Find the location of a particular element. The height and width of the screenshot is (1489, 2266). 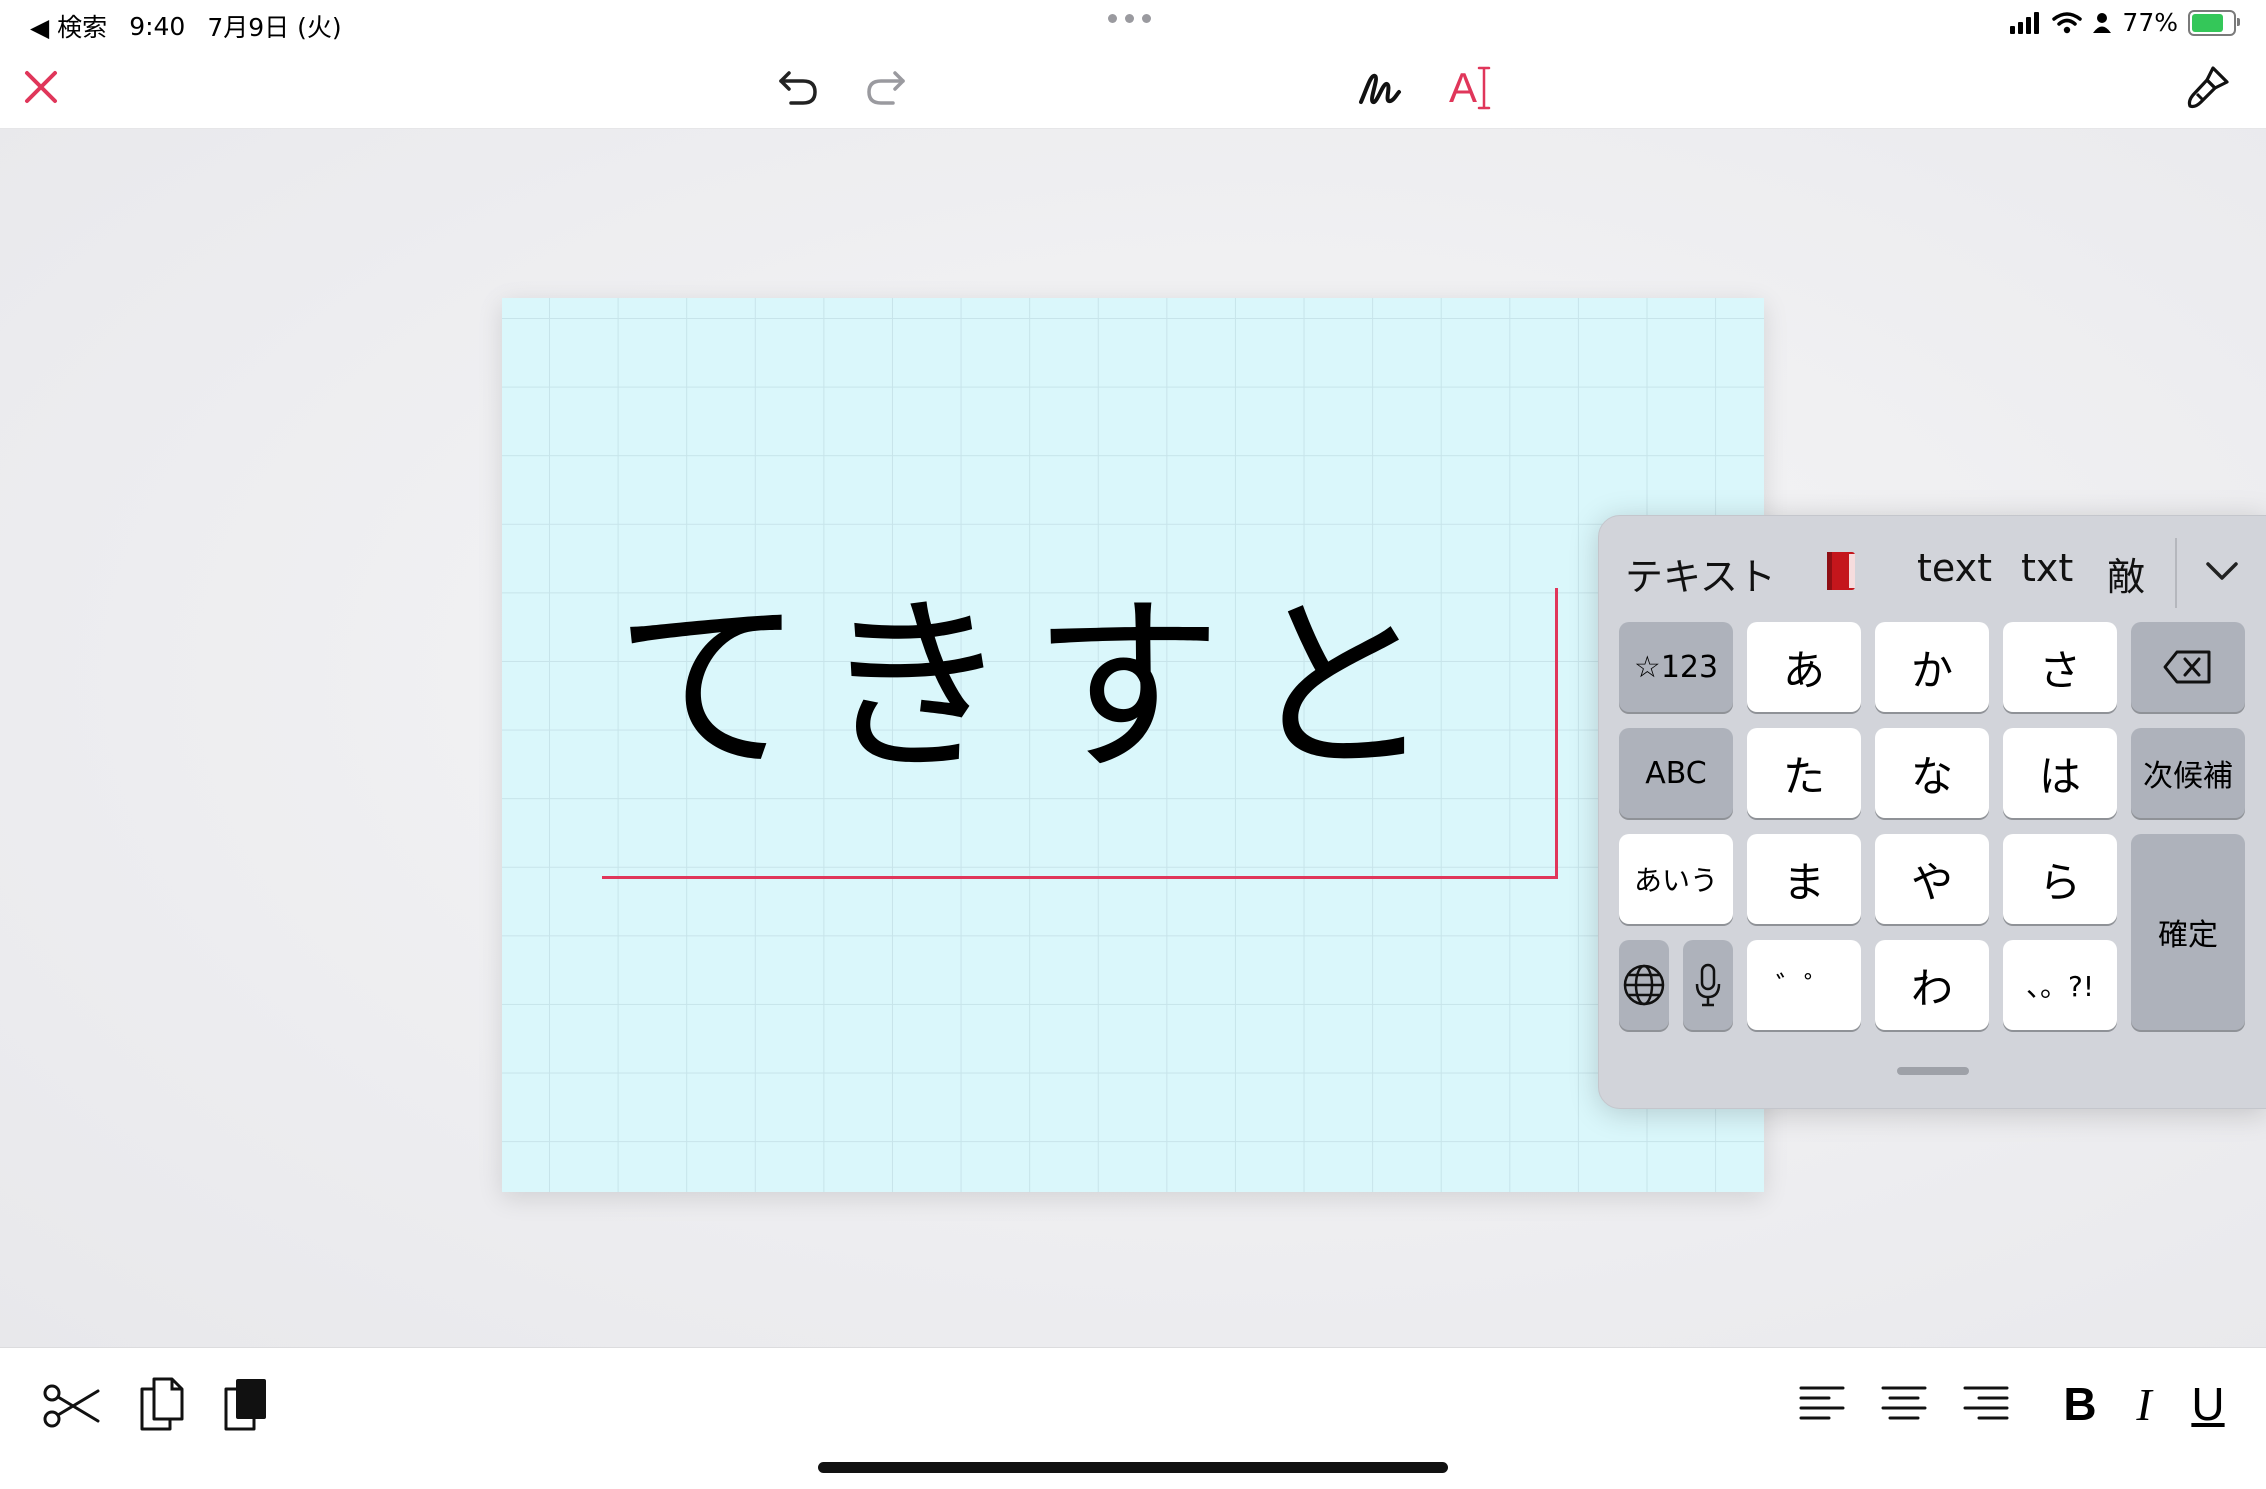

status-time: 9:40 is located at coordinates (157, 26).